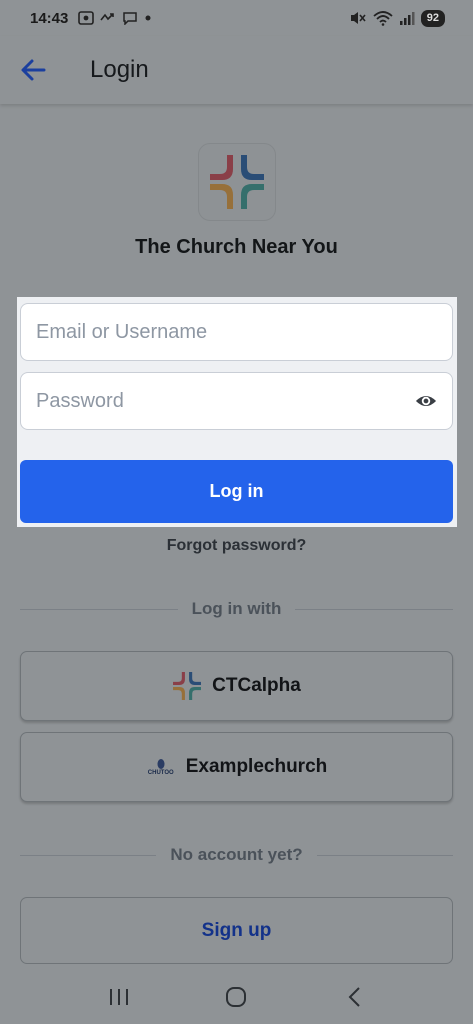  I want to click on ctcalpha-logo, so click(187, 686).